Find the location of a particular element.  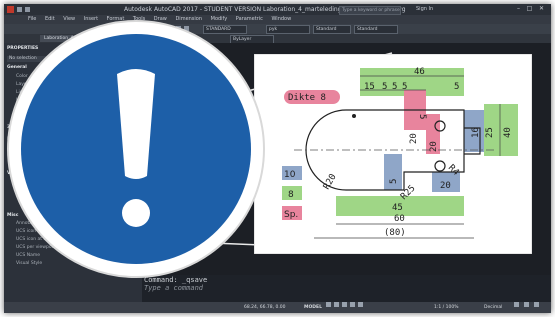

units-select: Decimal is located at coordinates (493, 307).